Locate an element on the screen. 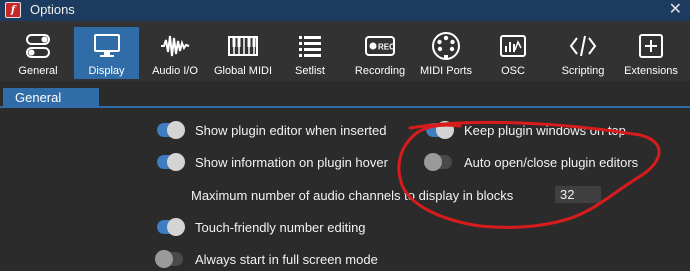  code-icon is located at coordinates (583, 46).